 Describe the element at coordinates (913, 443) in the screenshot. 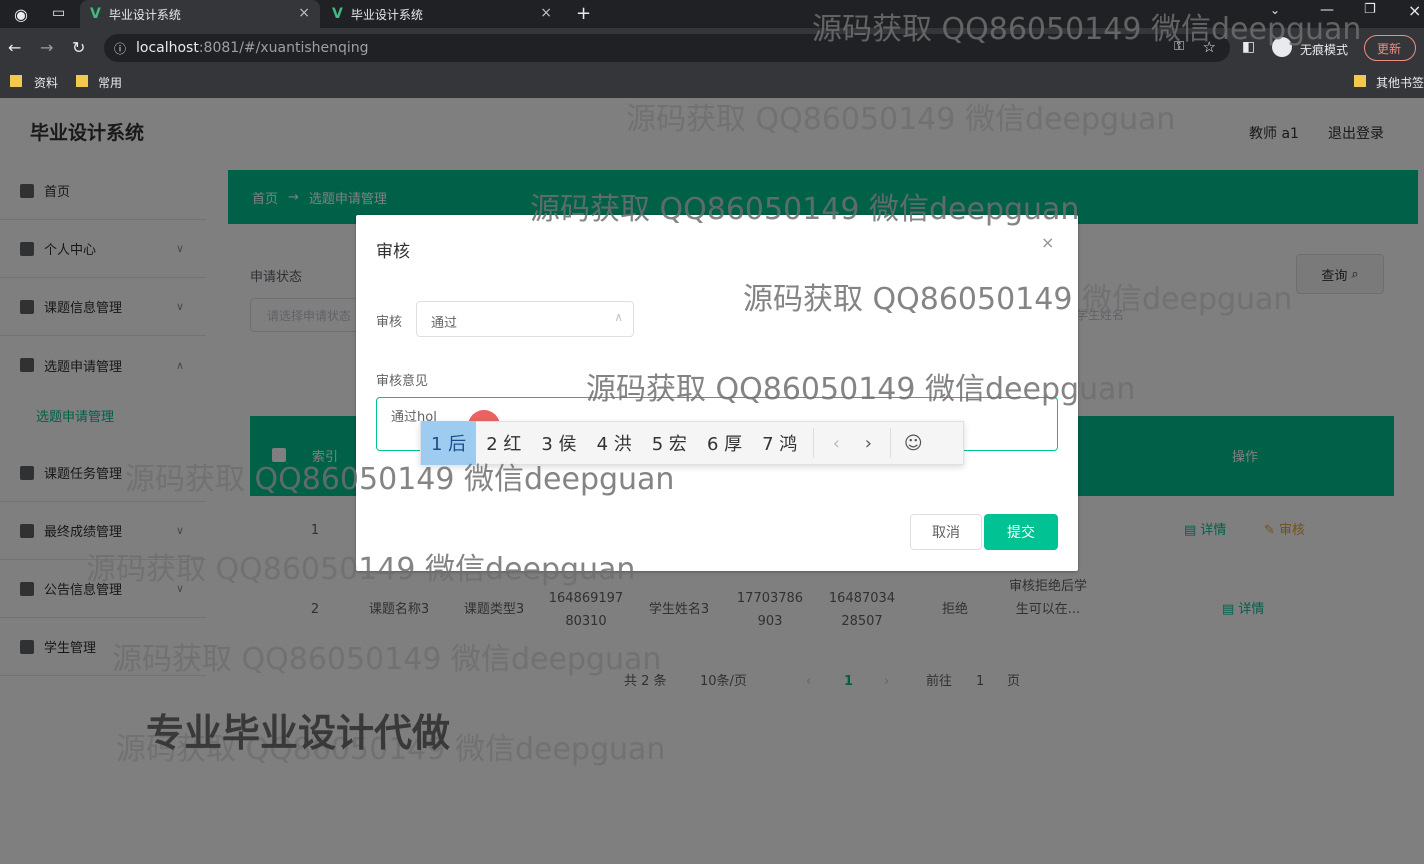

I see `emoji-icon: ☺` at that location.